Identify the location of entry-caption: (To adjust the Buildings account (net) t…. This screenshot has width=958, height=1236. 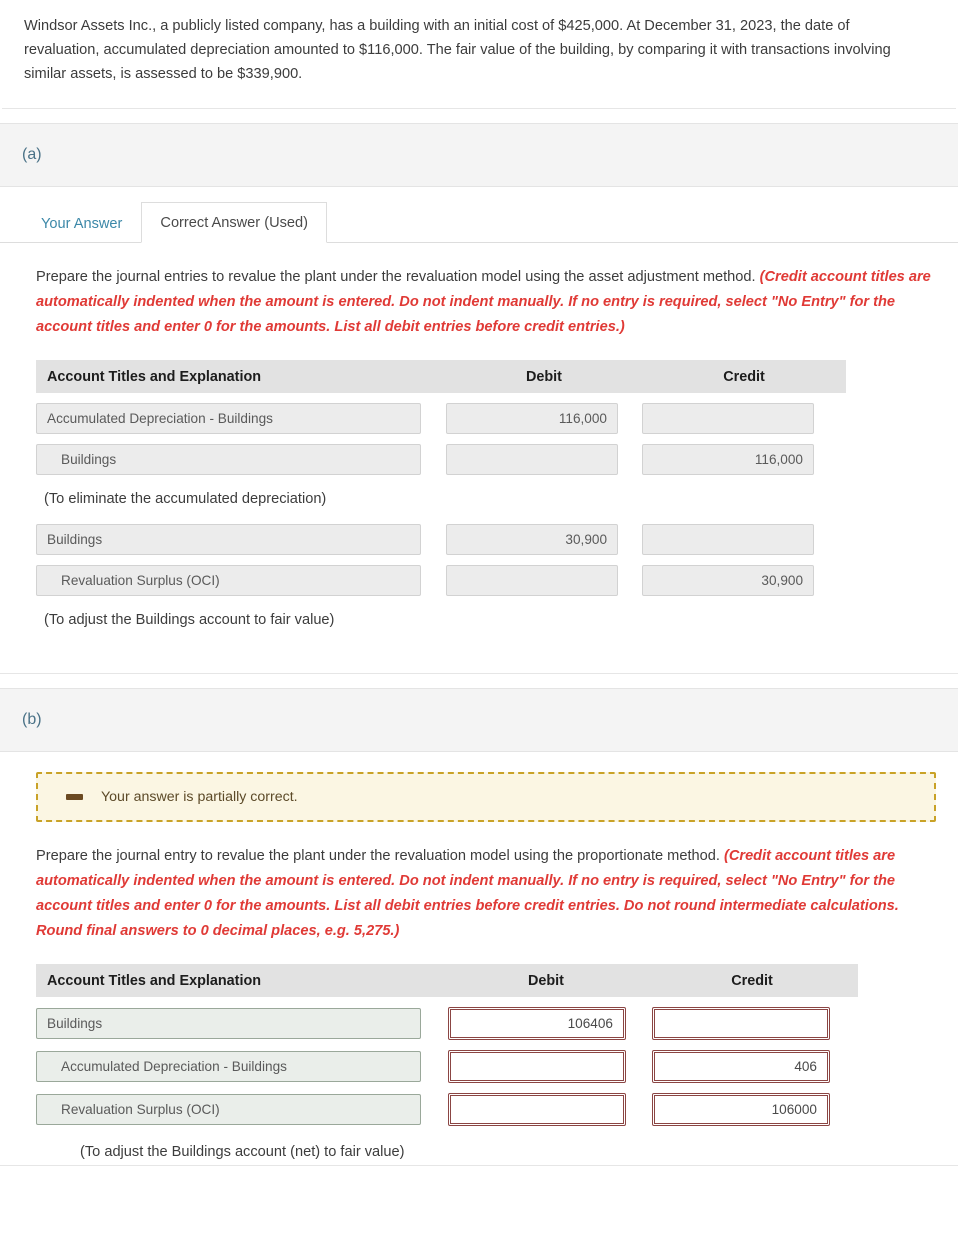
(242, 1152).